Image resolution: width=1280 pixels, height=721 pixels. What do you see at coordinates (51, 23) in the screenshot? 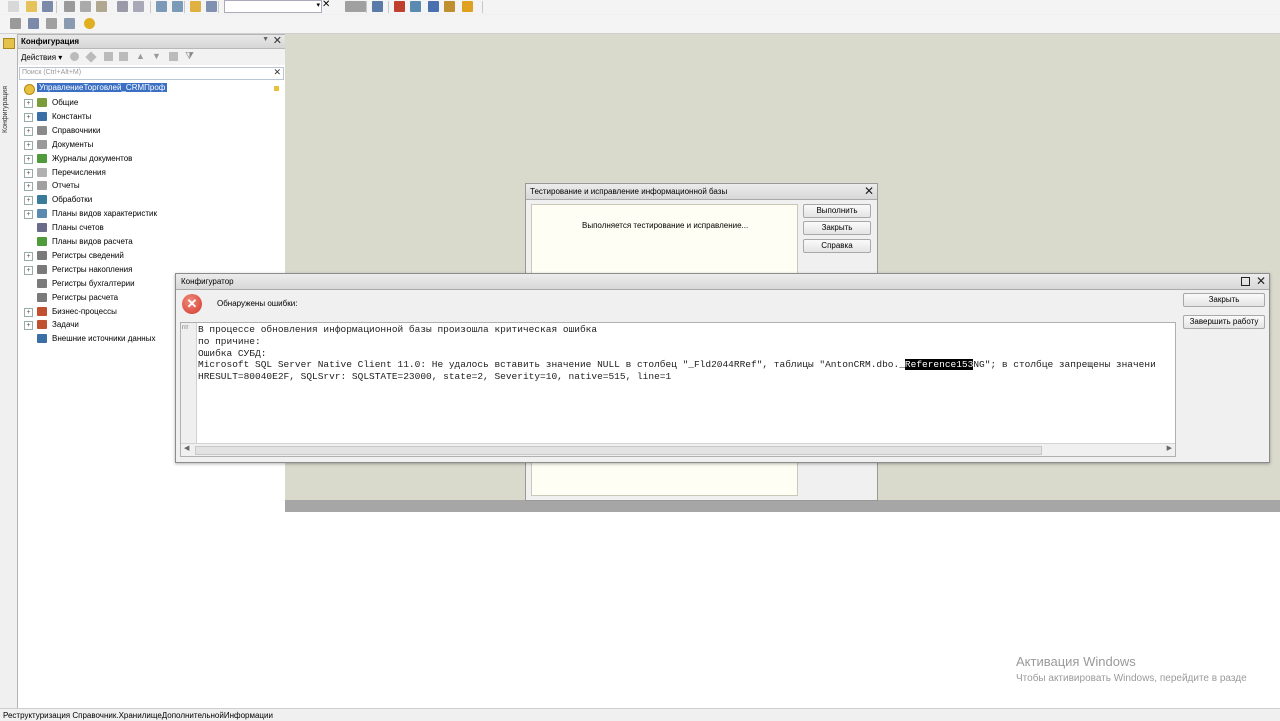
I see `module-icon` at bounding box center [51, 23].